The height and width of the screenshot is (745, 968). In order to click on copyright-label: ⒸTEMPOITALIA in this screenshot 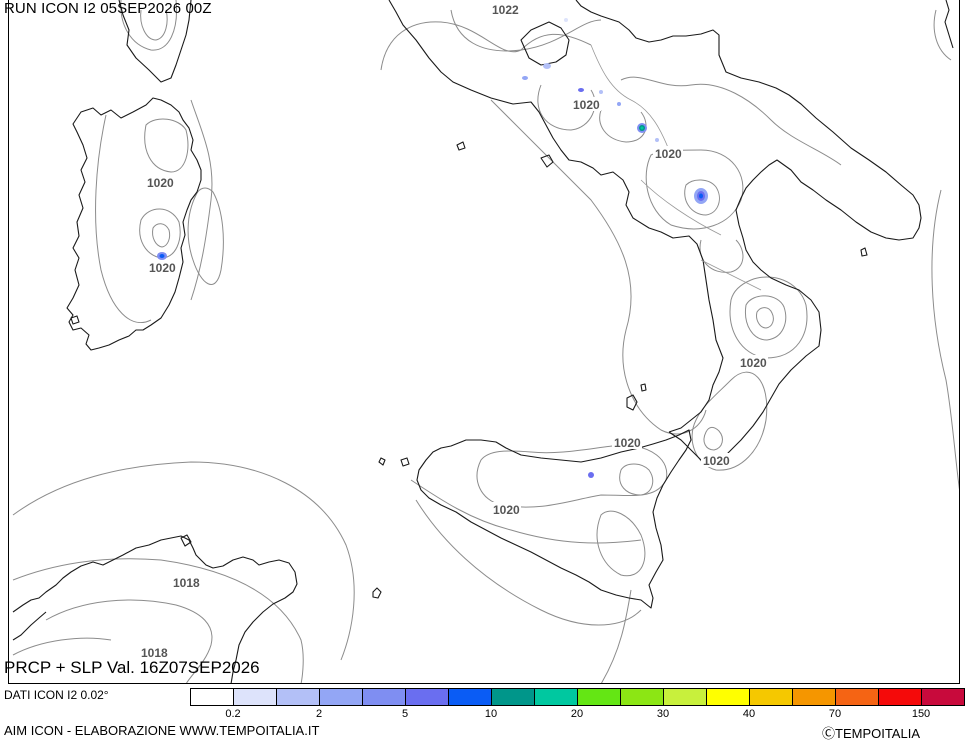, I will do `click(871, 733)`.